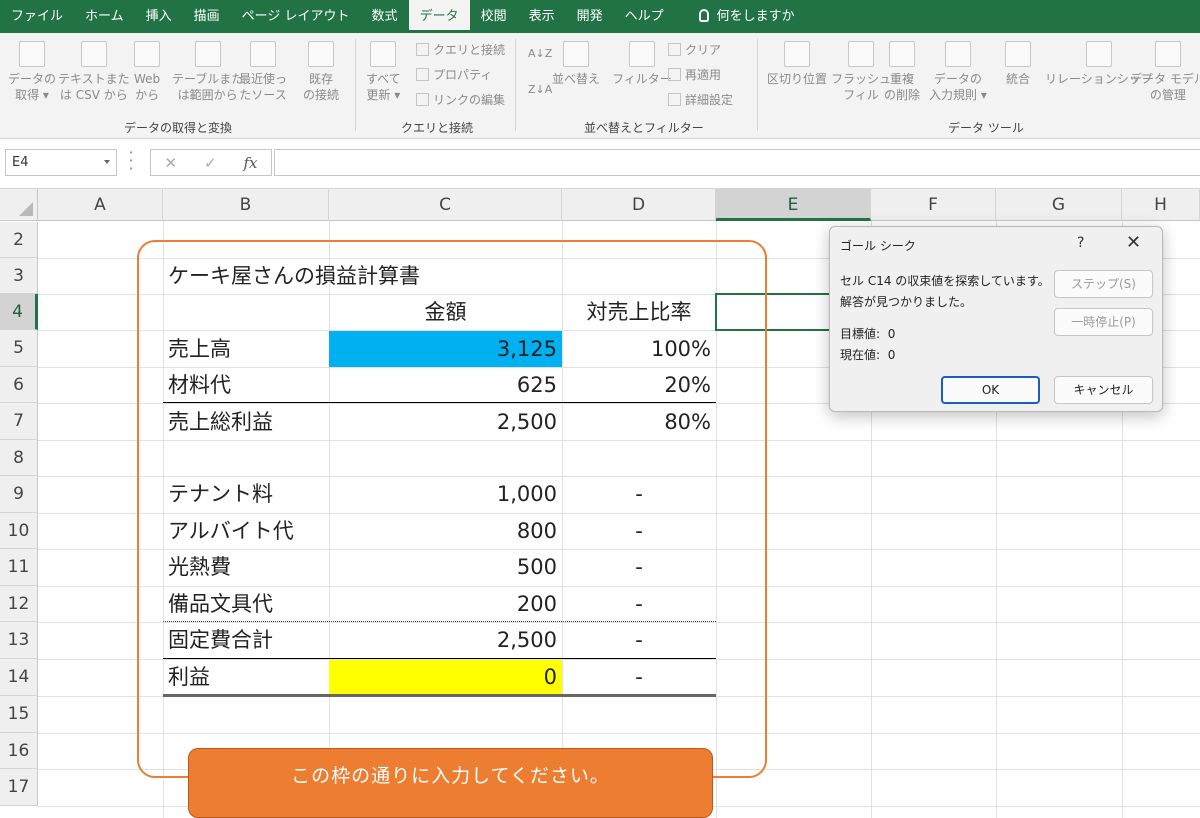 The height and width of the screenshot is (818, 1200). Describe the element at coordinates (709, 100) in the screenshot. I see `advanced-label: 詳細設定` at that location.